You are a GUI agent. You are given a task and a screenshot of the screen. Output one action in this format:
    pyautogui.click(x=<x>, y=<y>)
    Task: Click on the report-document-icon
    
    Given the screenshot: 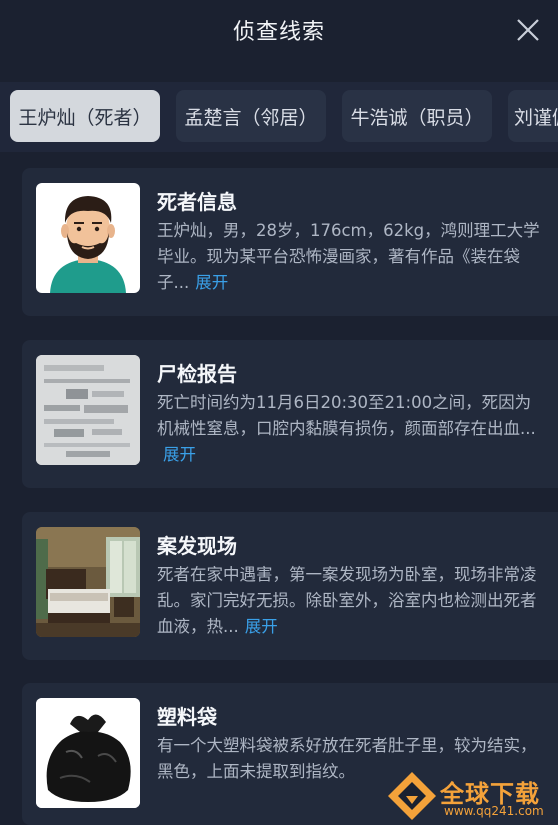 What is the action you would take?
    pyautogui.click(x=88, y=410)
    